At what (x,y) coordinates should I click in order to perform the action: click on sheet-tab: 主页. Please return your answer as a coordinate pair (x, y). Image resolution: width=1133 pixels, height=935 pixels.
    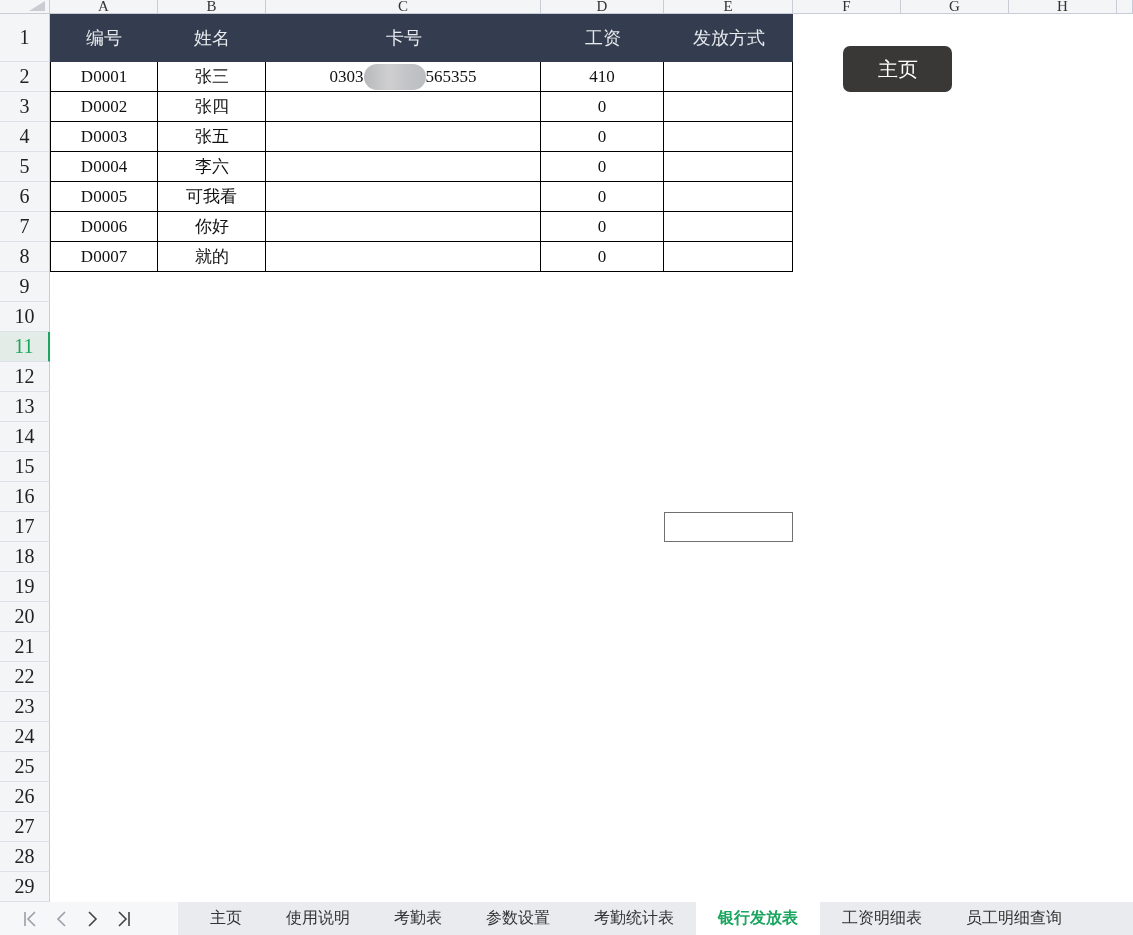
    Looking at the image, I should click on (226, 918).